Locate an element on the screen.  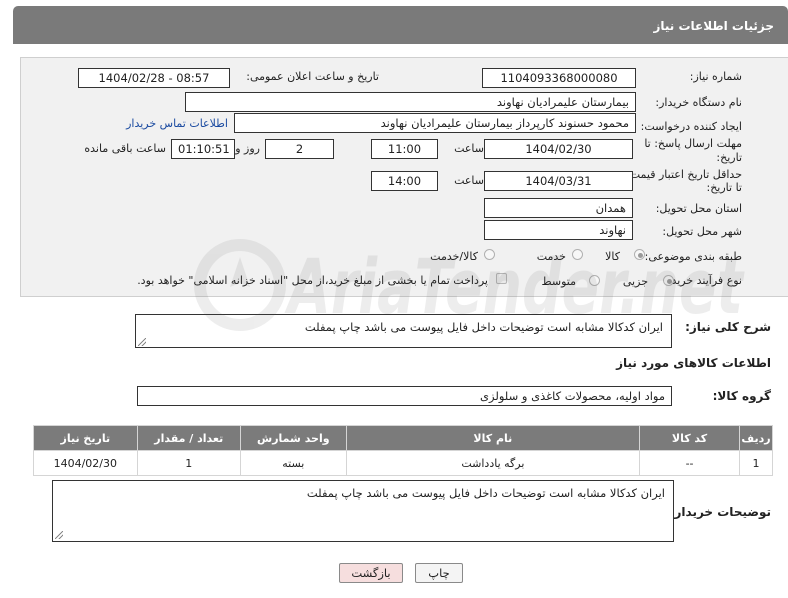
category-option-service: خدمت is located at coordinates (551, 256).